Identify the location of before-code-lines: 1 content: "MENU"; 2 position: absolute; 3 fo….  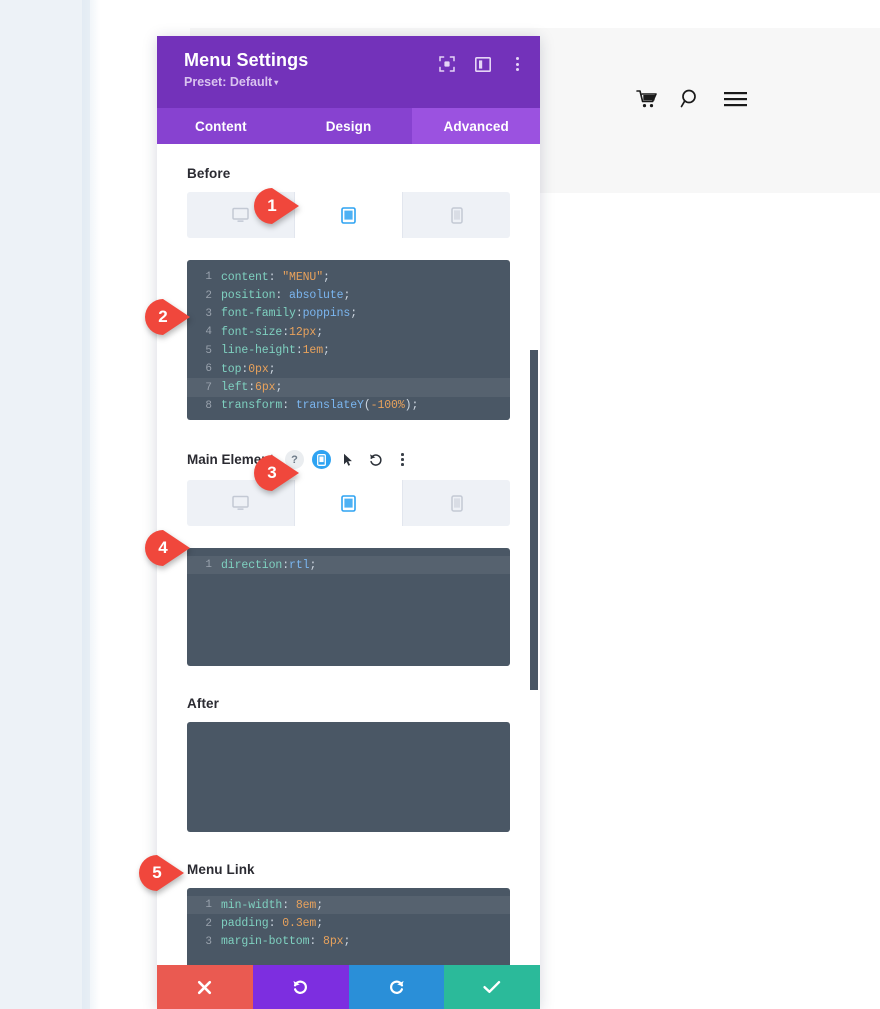
(348, 341).